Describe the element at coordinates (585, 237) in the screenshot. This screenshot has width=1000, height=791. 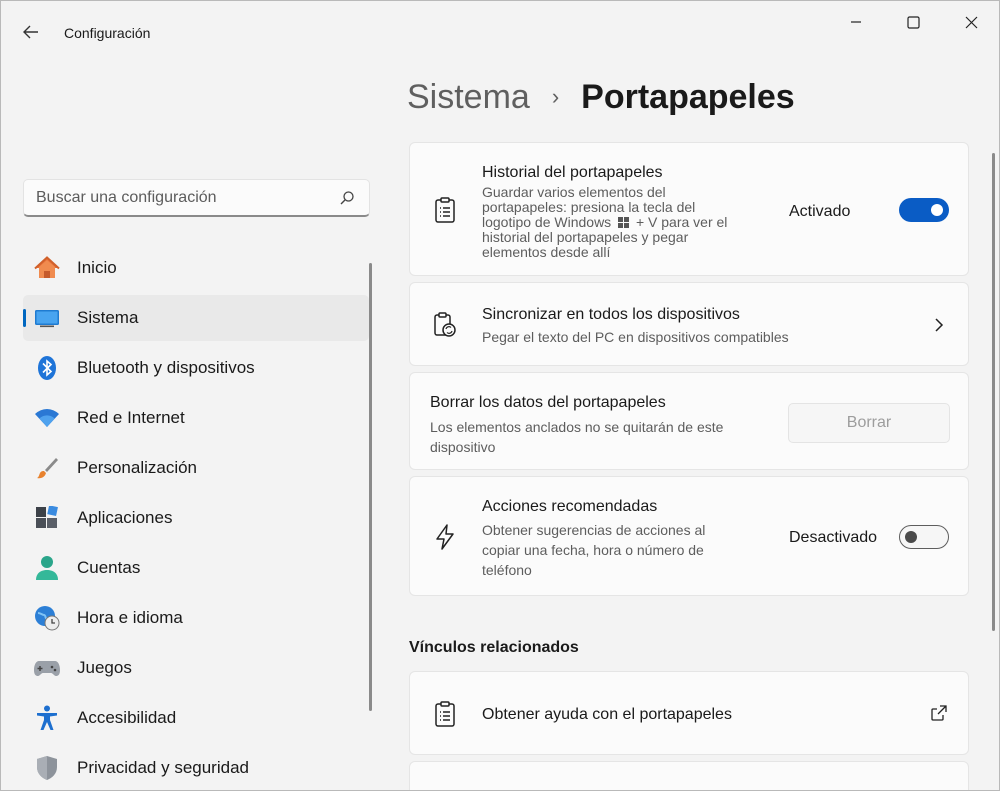
I see `card-description-line: historial del portapapeles y pegar` at that location.